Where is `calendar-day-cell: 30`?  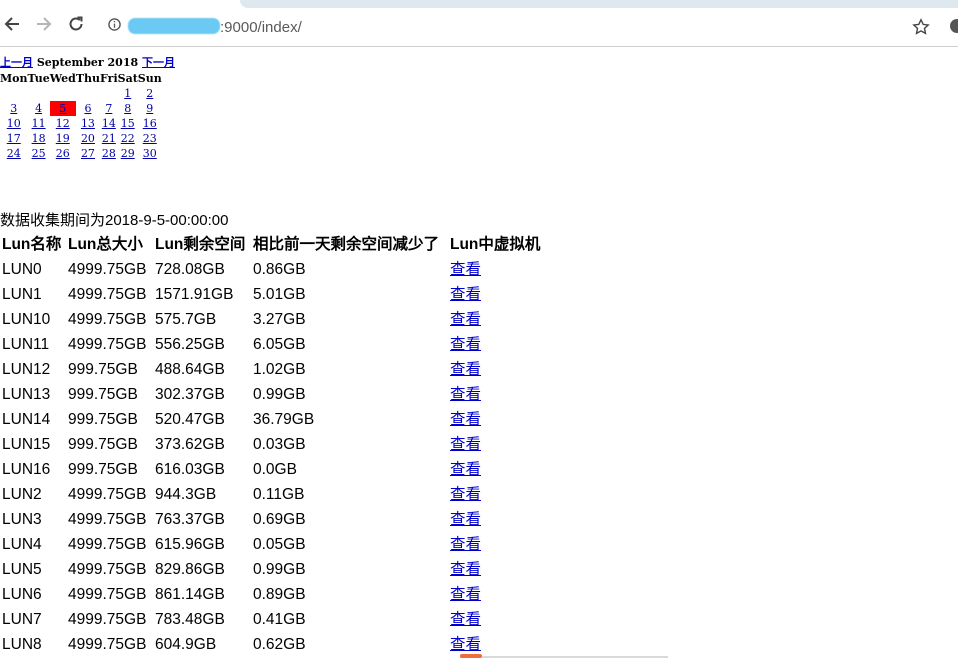
calendar-day-cell: 30 is located at coordinates (150, 153).